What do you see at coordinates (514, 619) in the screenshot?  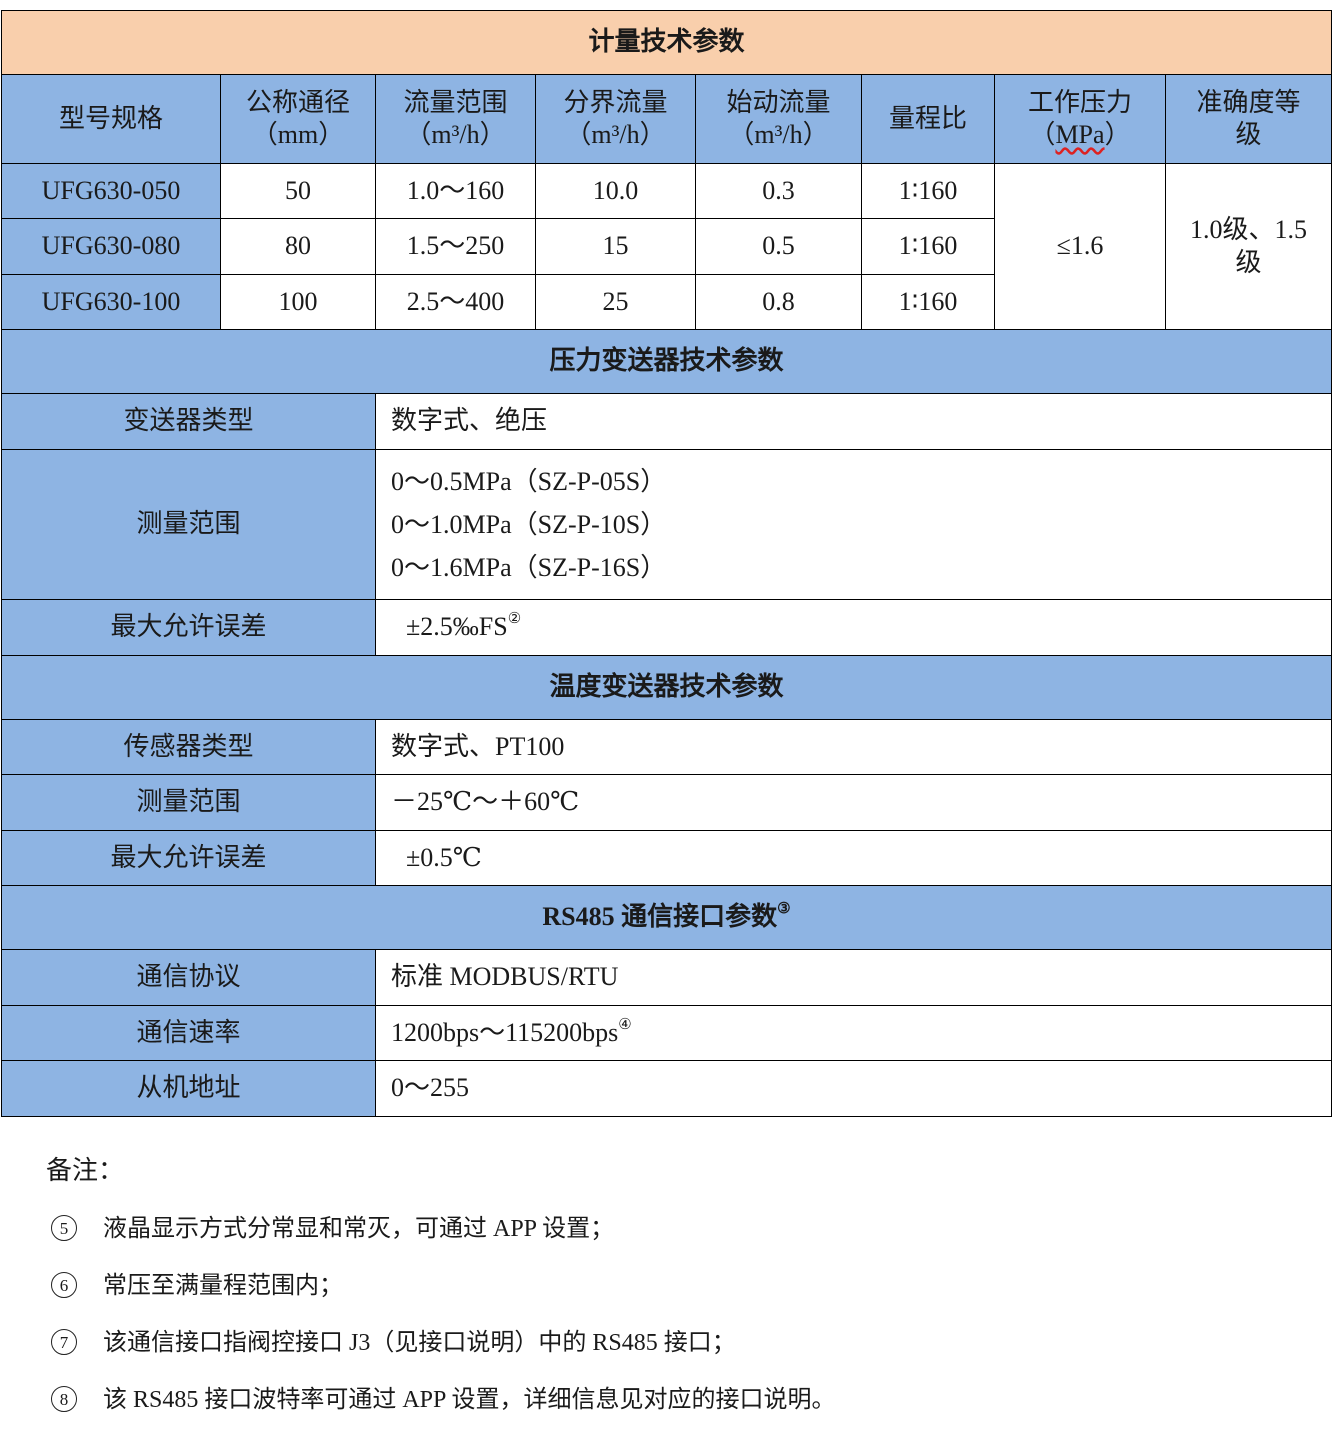 I see `footnote-mark: ②` at bounding box center [514, 619].